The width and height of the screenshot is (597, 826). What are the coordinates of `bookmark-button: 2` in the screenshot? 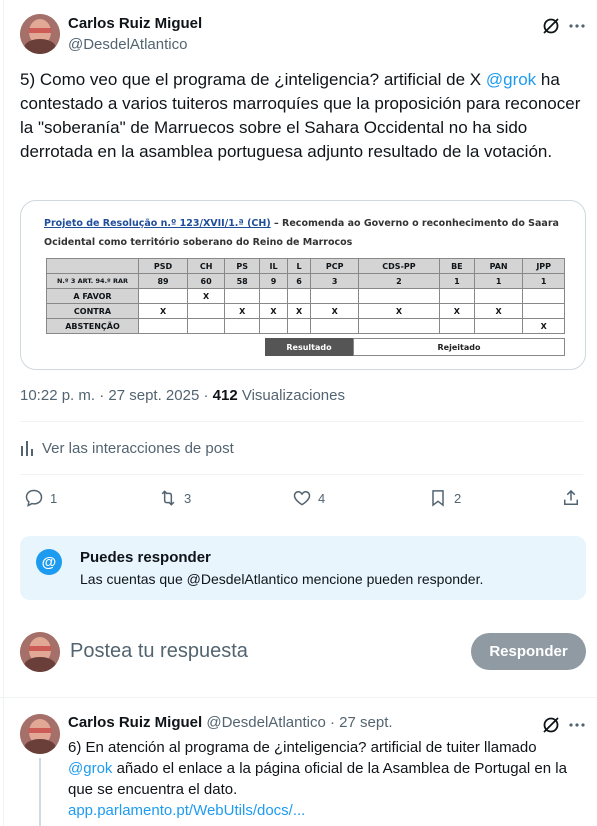 It's located at (444, 498).